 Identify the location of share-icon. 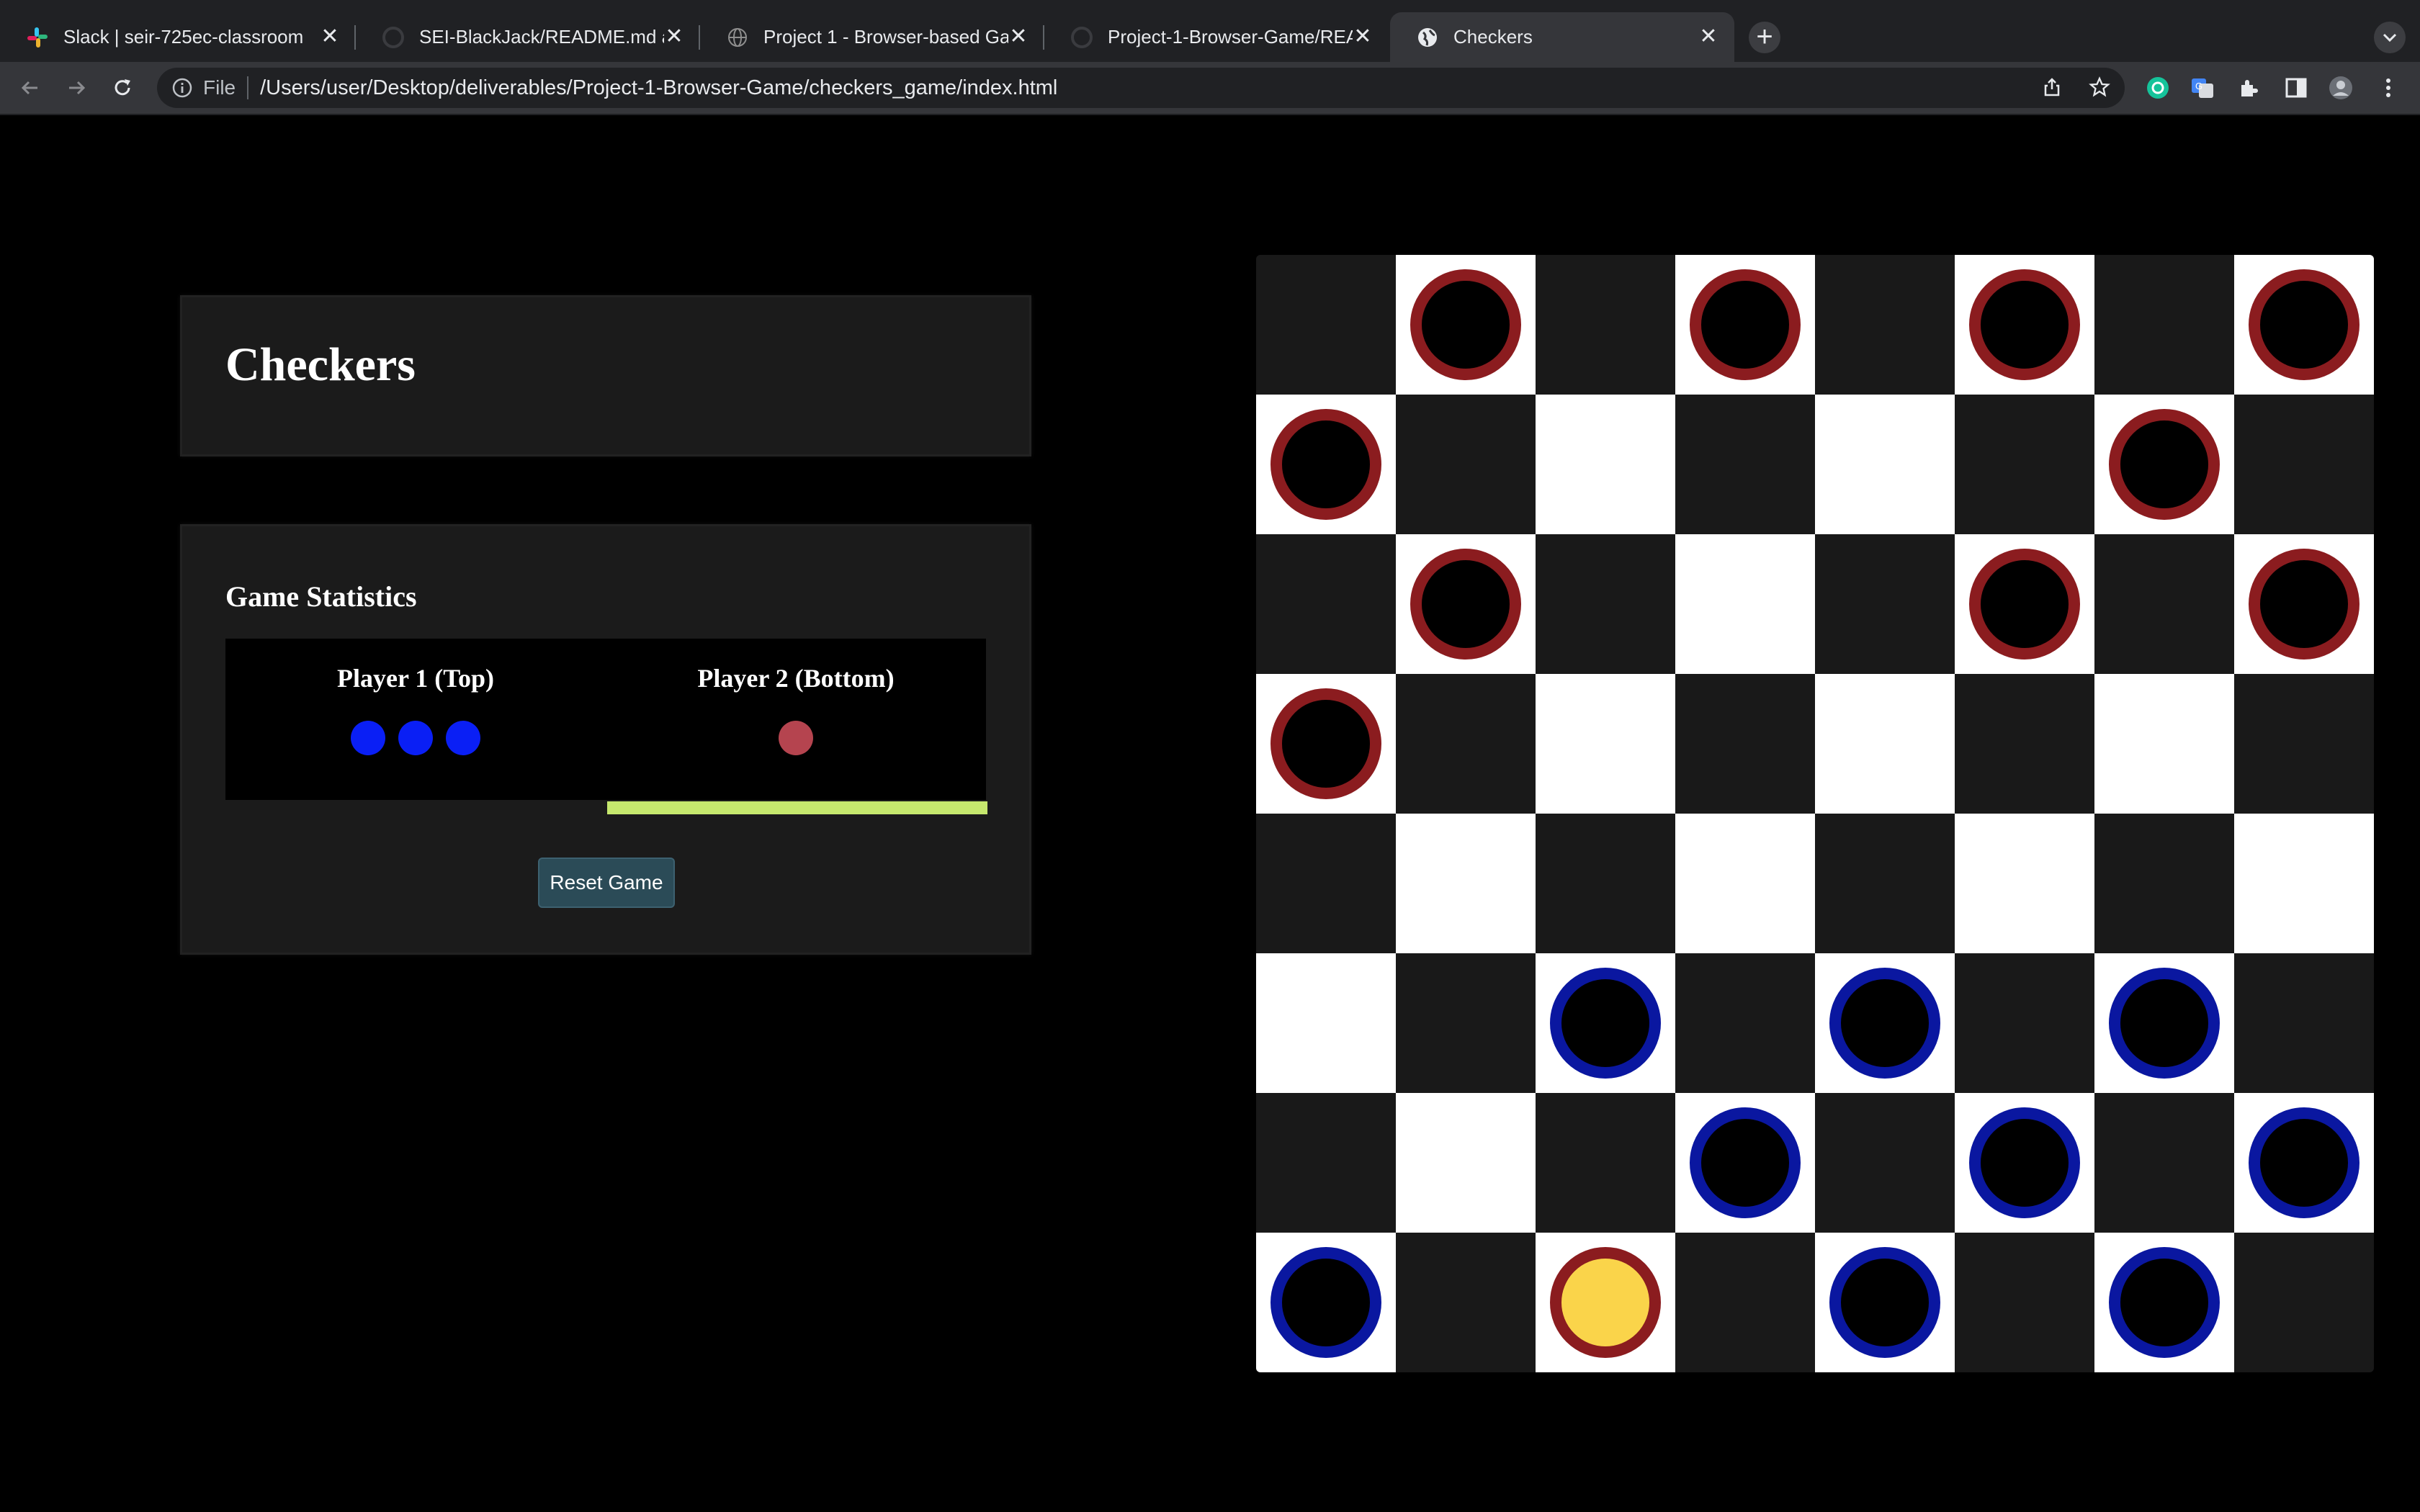
(2052, 87).